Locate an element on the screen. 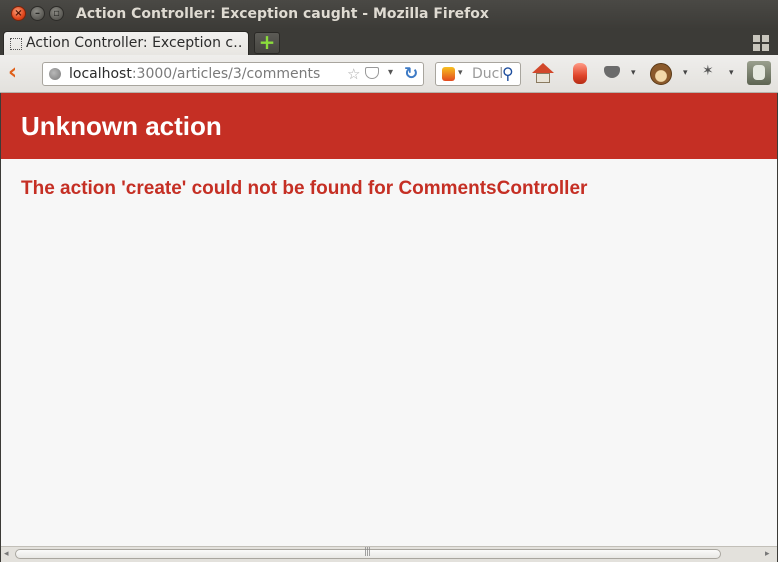 The image size is (778, 562). firebug-dropdown-icon: ▾ is located at coordinates (731, 73).